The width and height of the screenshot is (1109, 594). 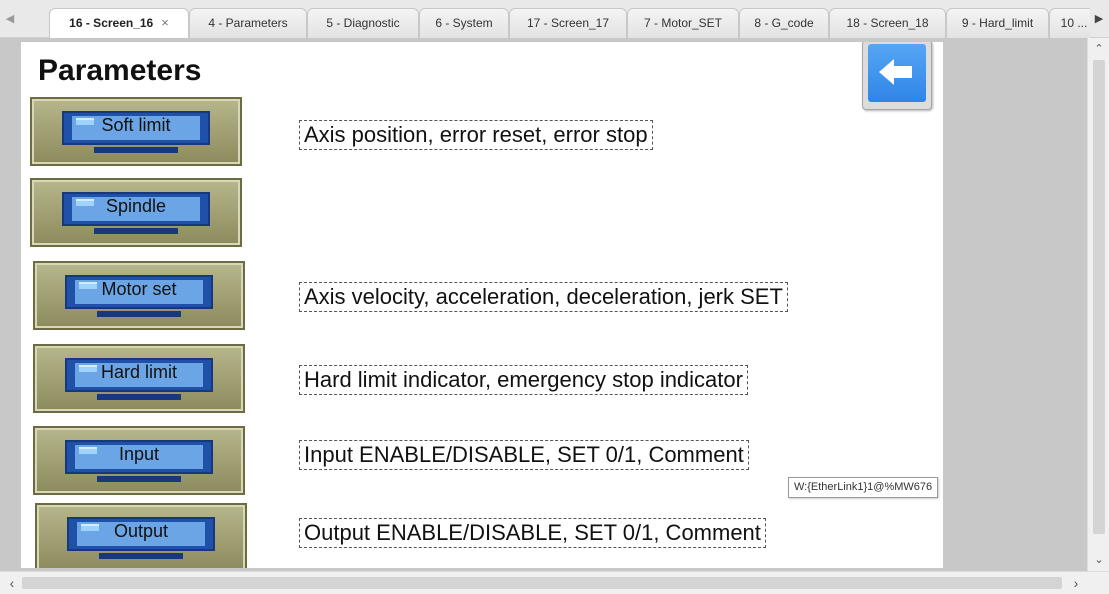 I want to click on tab-diagnostic: 5 - Diagnostic, so click(x=363, y=23).